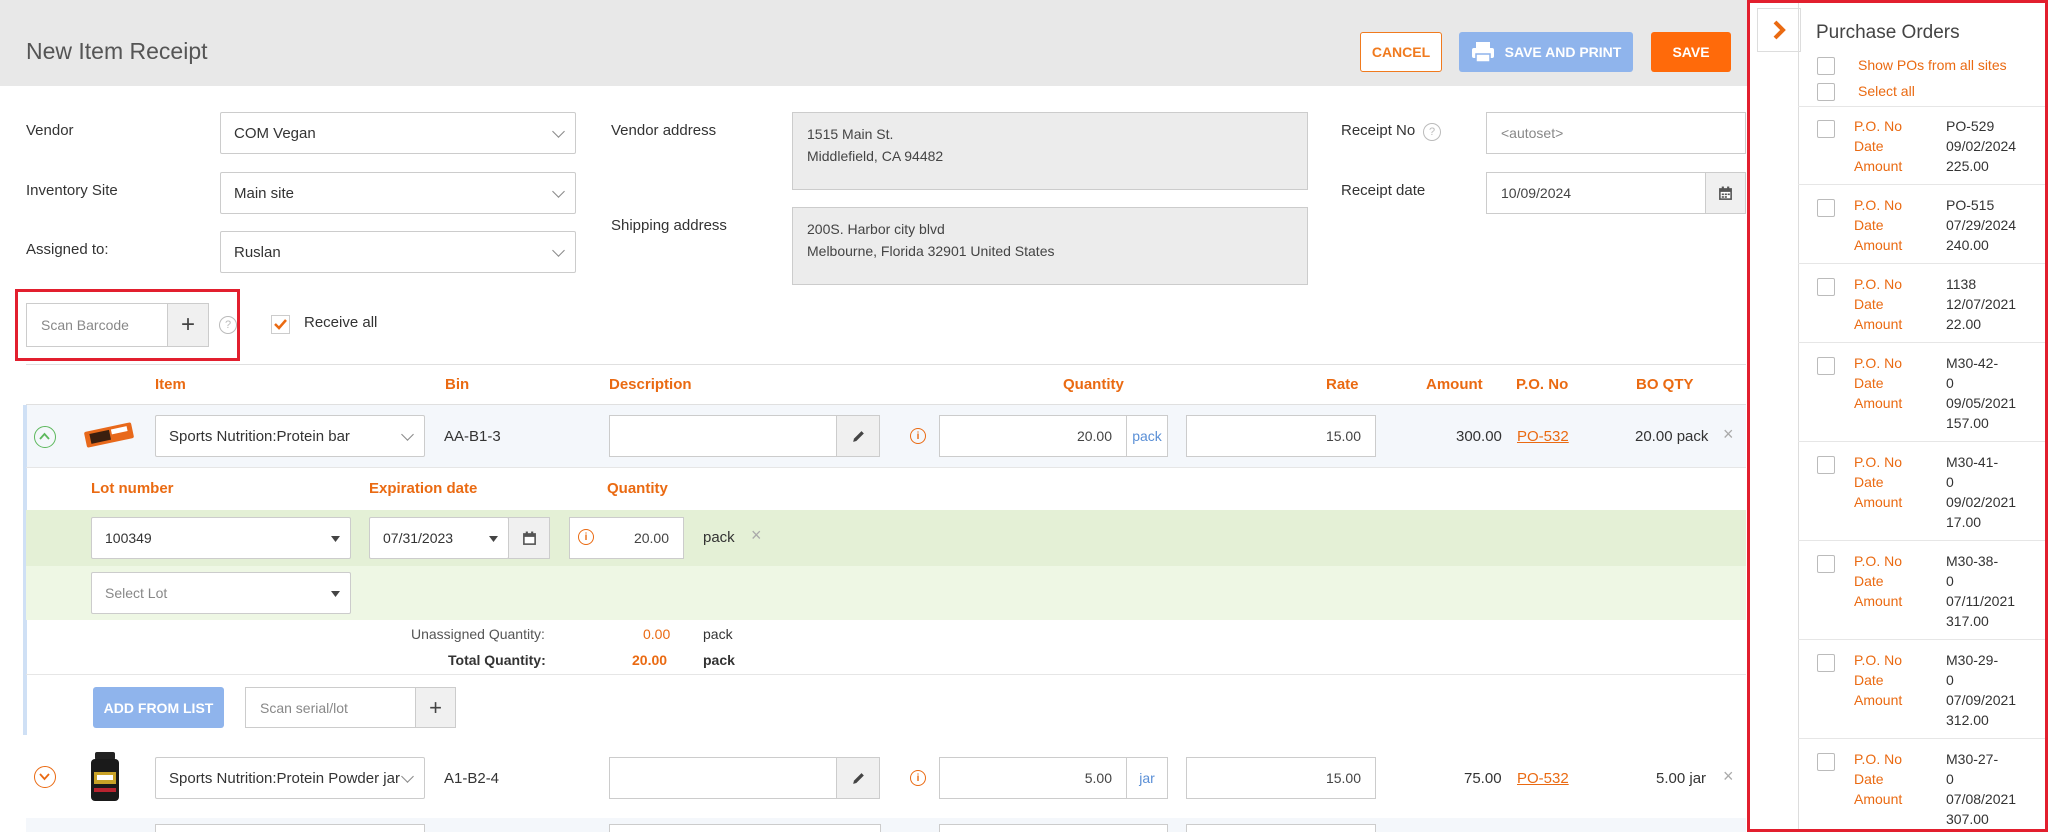 This screenshot has height=832, width=2048. Describe the element at coordinates (1681, 778) in the screenshot. I see `bo-qty-value: 5.00 jar` at that location.